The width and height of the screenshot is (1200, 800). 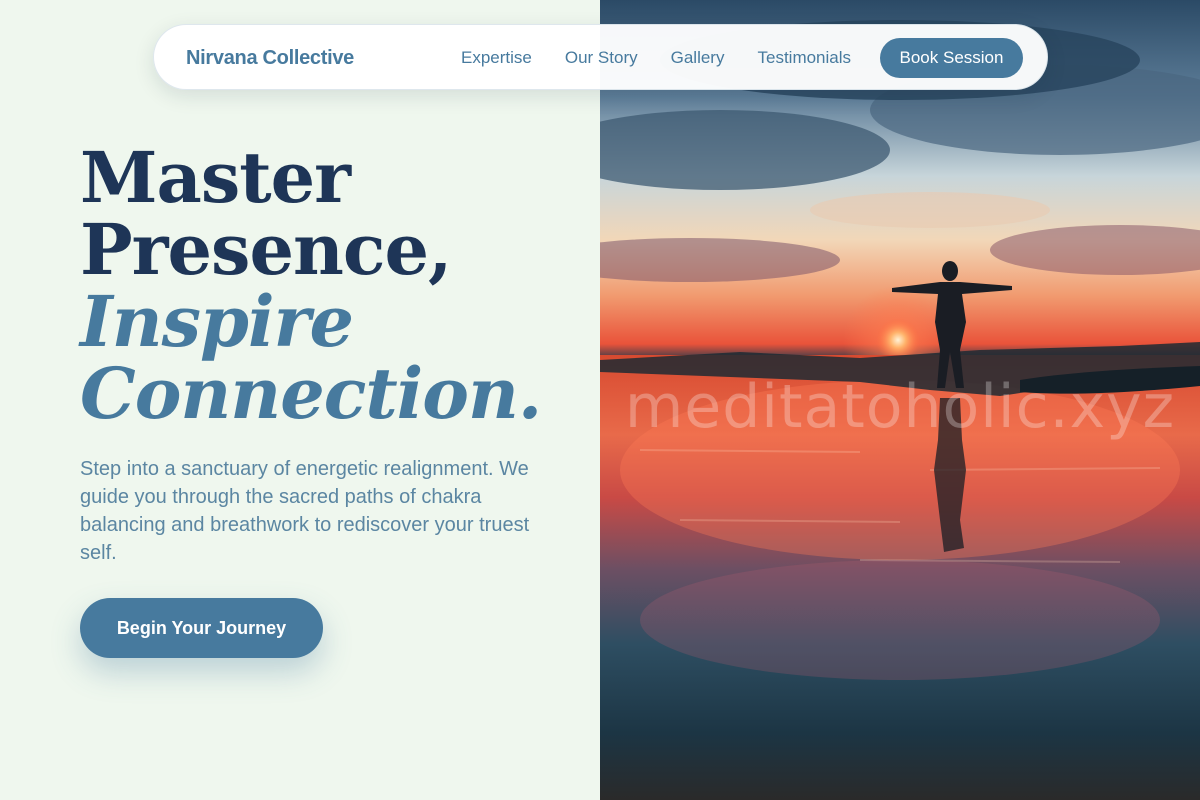 What do you see at coordinates (496, 58) in the screenshot?
I see `nav-link-expertise: Expertise` at bounding box center [496, 58].